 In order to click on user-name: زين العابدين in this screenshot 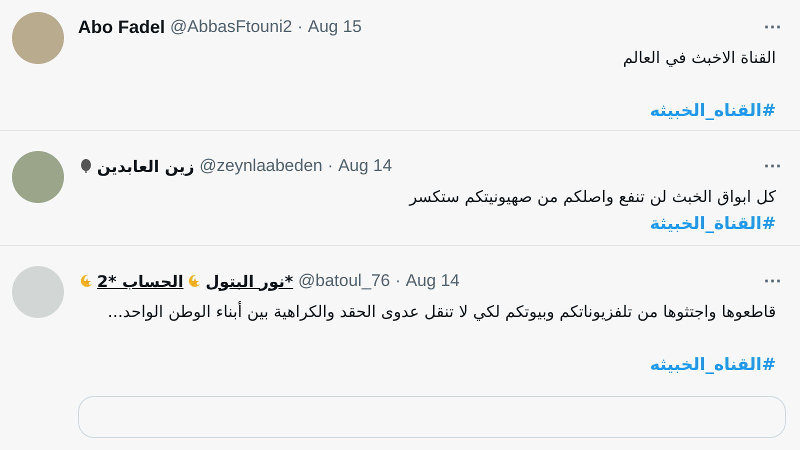, I will do `click(145, 166)`.